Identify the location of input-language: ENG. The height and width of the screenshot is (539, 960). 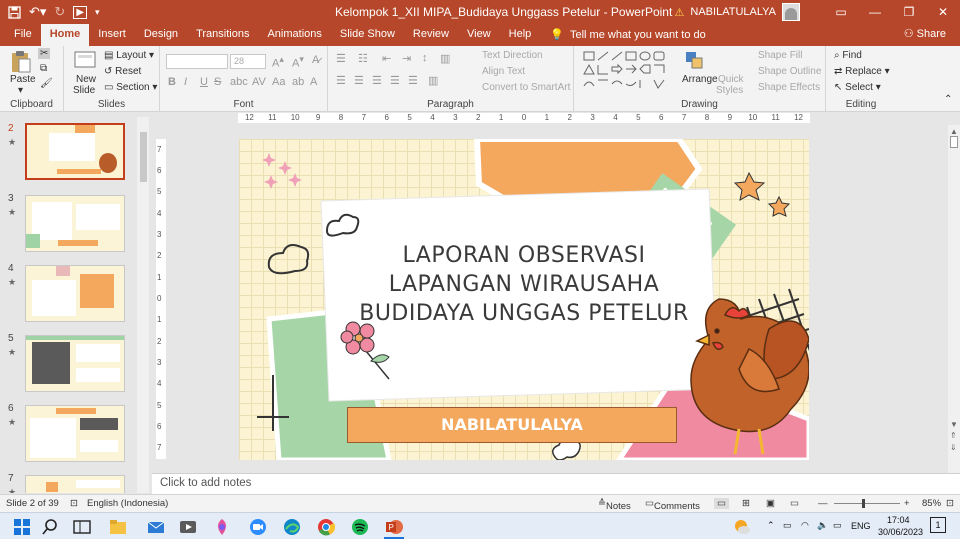
(861, 526).